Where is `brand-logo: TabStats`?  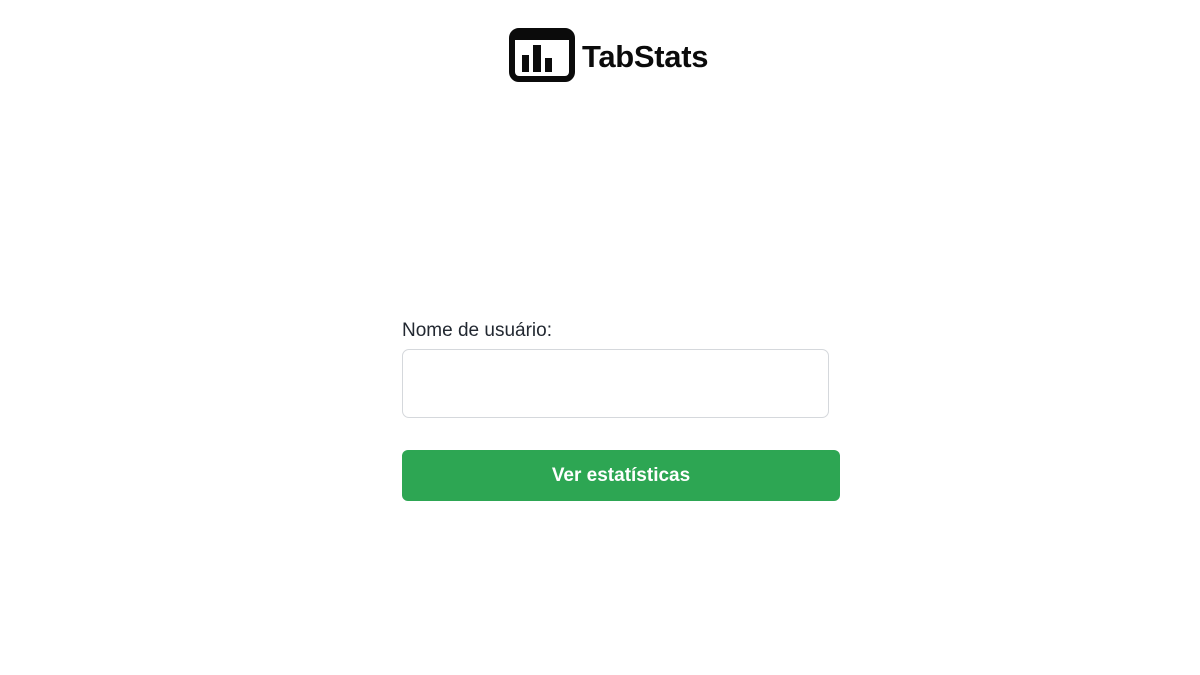
brand-logo: TabStats is located at coordinates (609, 55).